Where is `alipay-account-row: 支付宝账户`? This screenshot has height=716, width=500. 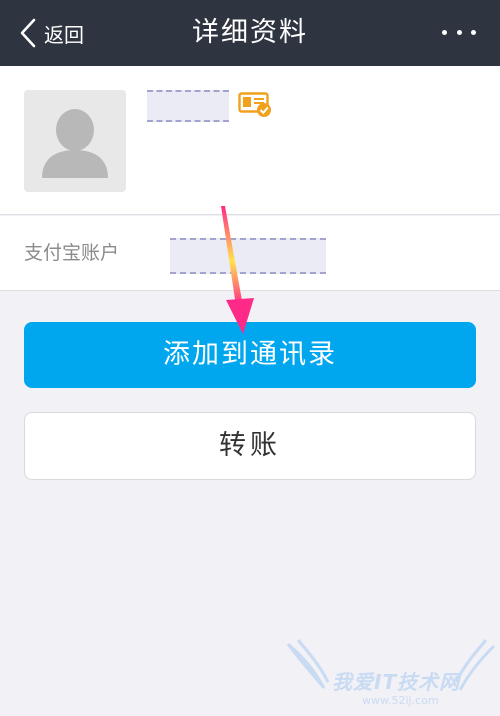 alipay-account-row: 支付宝账户 is located at coordinates (250, 253).